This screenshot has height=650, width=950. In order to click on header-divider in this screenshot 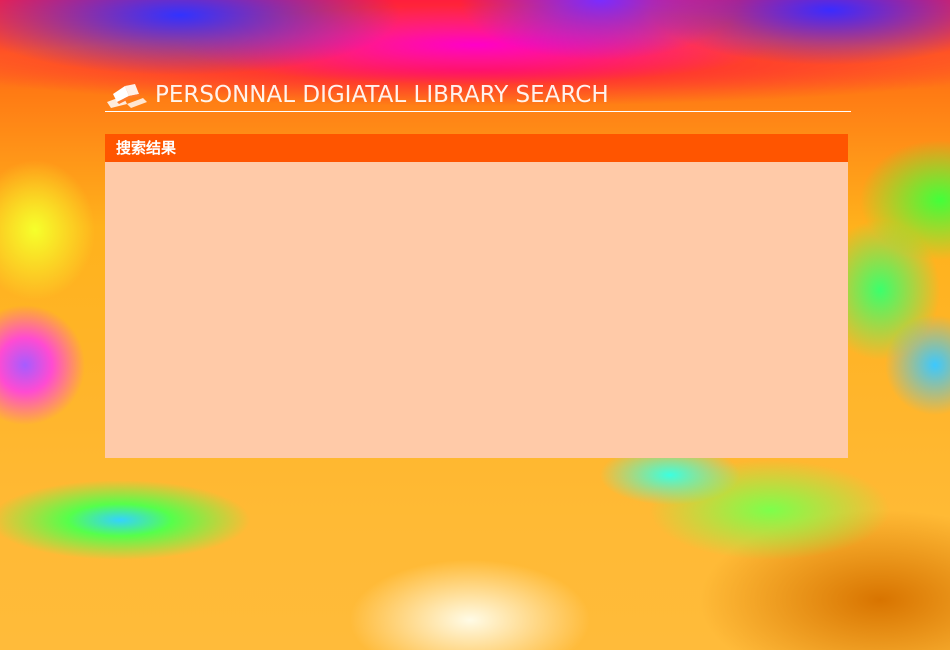, I will do `click(478, 111)`.